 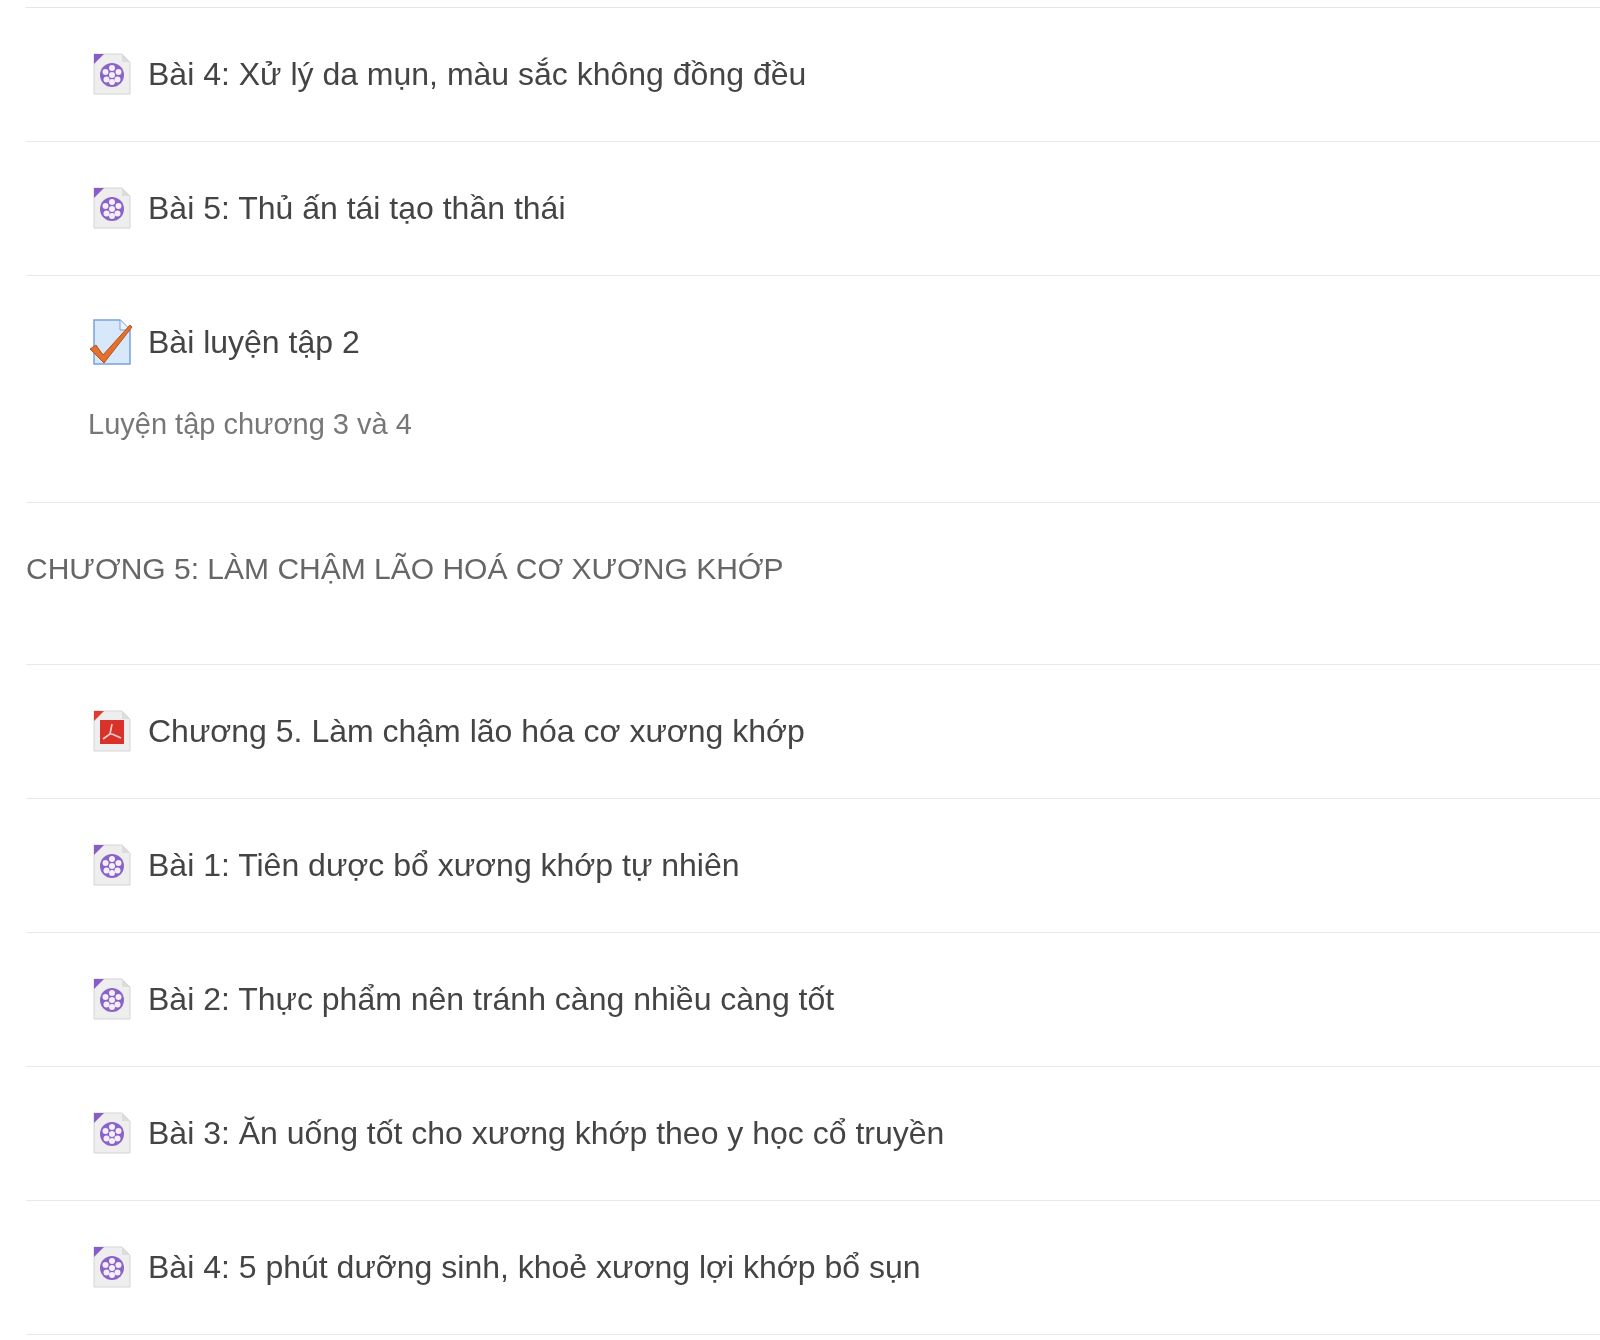 I want to click on activity-link: Bài 1: Tiên dược bổ xương khớp tự nhiên, so click(x=444, y=865).